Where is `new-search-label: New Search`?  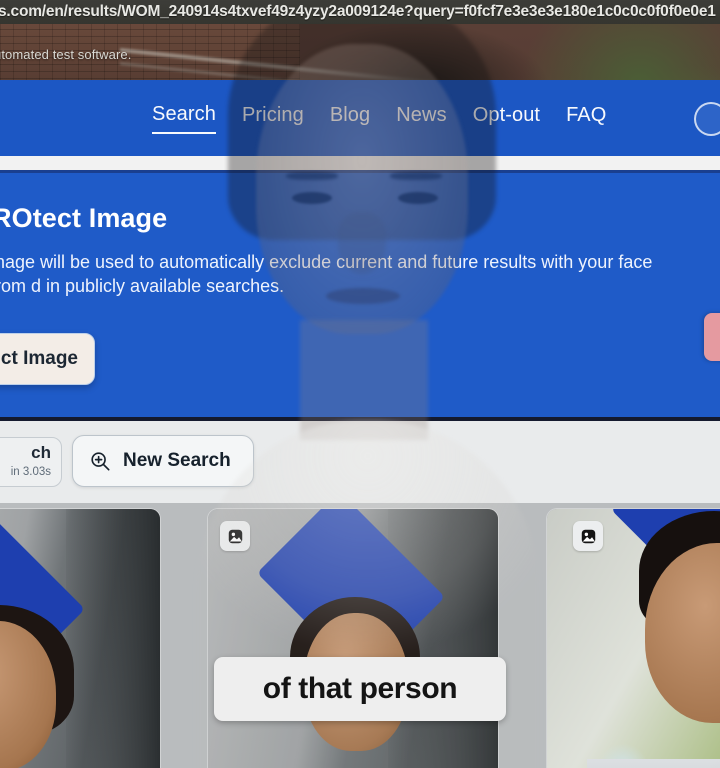
new-search-label: New Search is located at coordinates (177, 460).